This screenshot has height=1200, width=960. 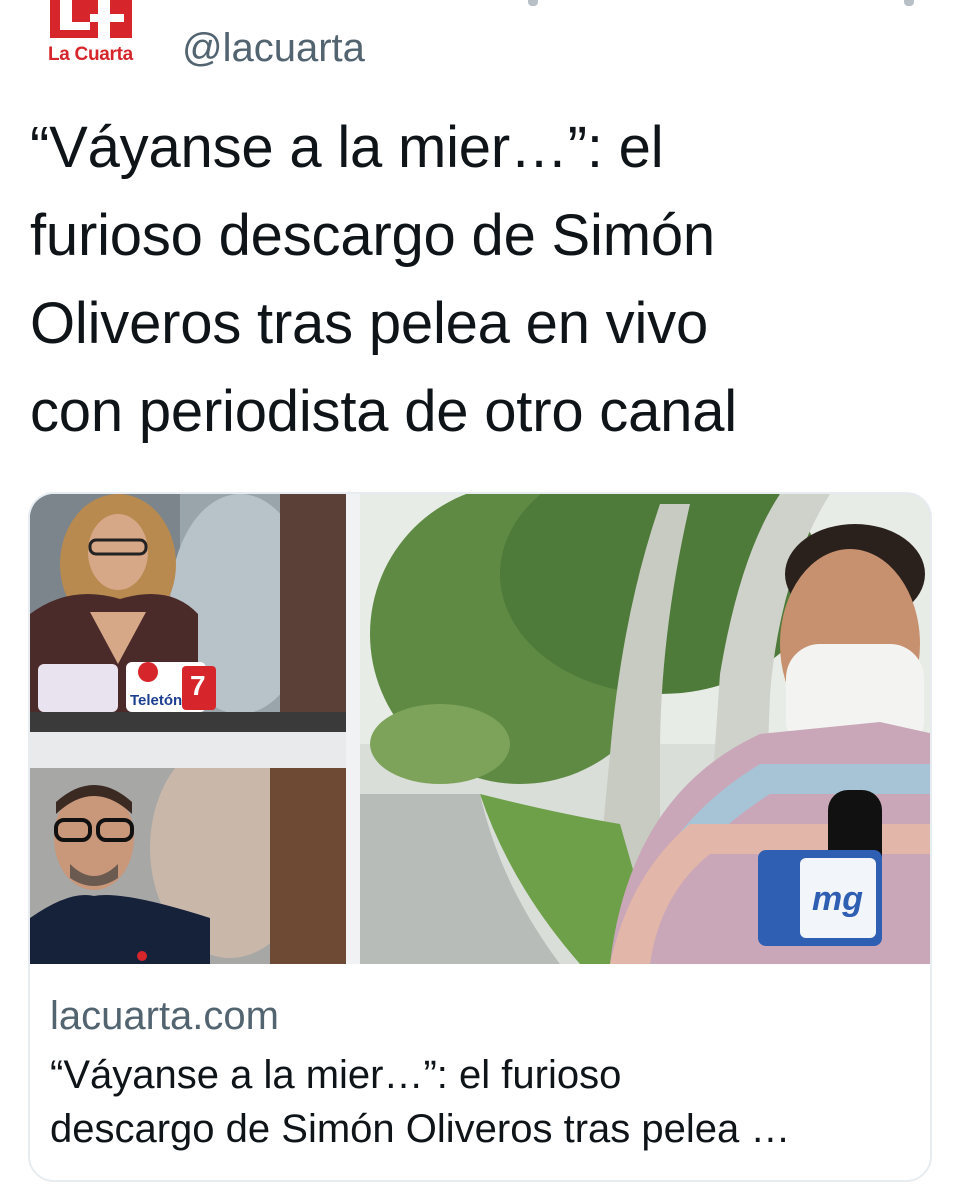 What do you see at coordinates (156, 700) in the screenshot?
I see `teleton-sign: Teletón` at bounding box center [156, 700].